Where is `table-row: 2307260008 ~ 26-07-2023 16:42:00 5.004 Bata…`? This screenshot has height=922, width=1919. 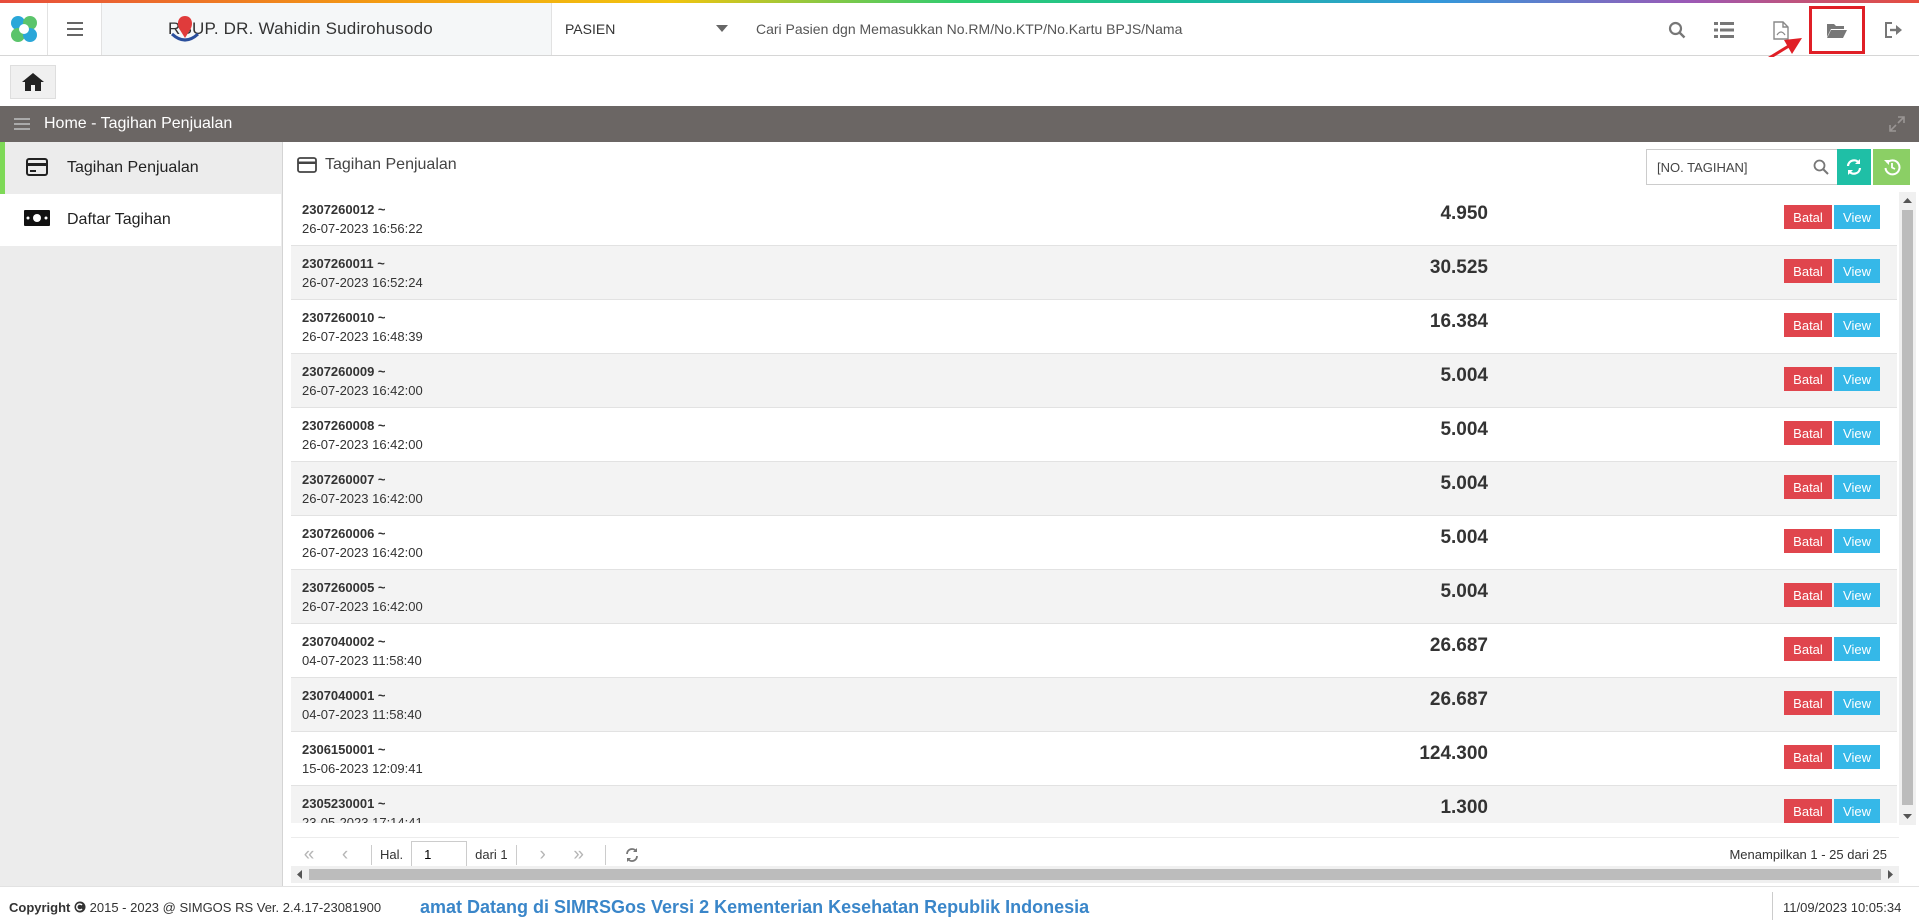 table-row: 2307260008 ~ 26-07-2023 16:42:00 5.004 Bata… is located at coordinates (1094, 435).